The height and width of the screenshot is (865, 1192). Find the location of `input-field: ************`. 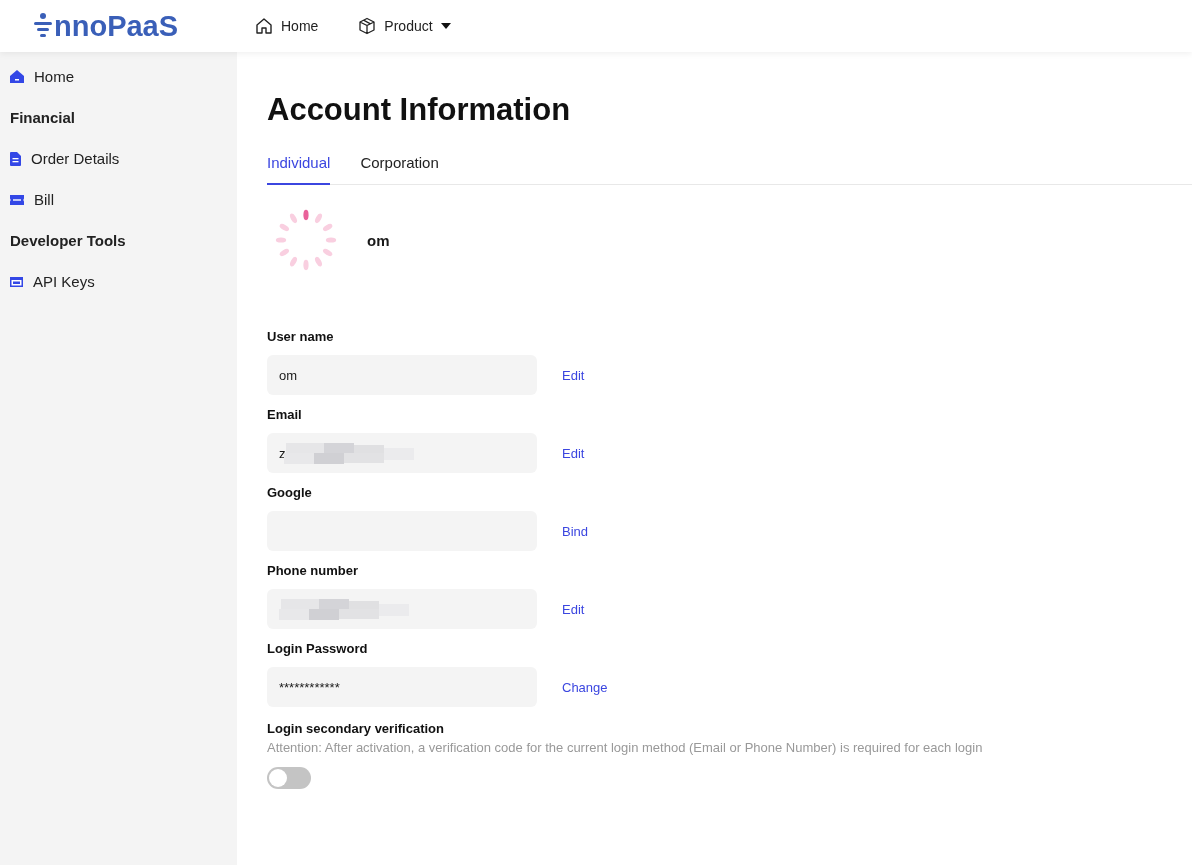

input-field: ************ is located at coordinates (402, 687).